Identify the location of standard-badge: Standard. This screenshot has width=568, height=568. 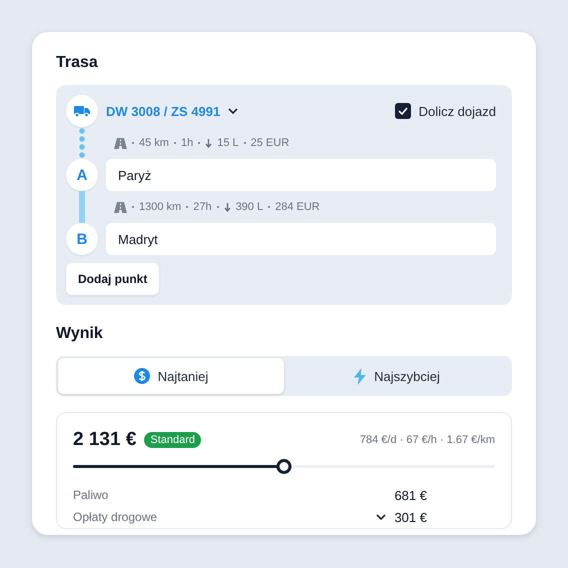
(173, 440).